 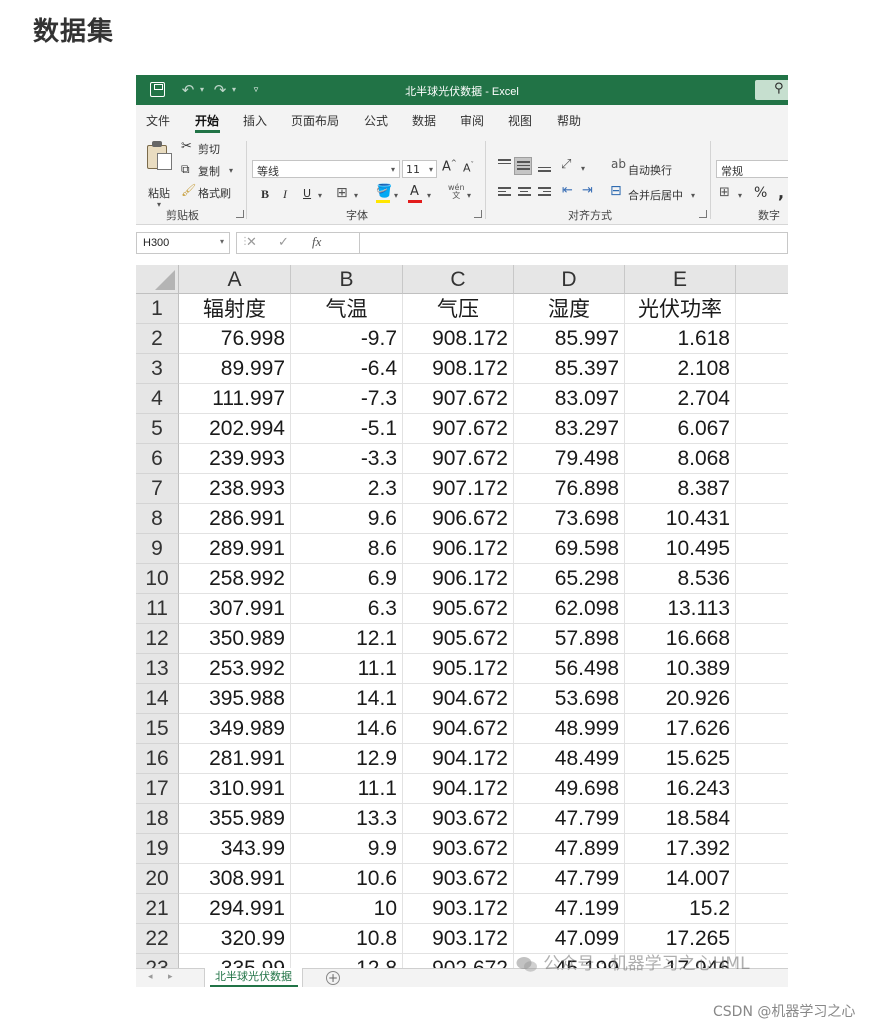 I want to click on data-cell: 286.991, so click(x=235, y=519).